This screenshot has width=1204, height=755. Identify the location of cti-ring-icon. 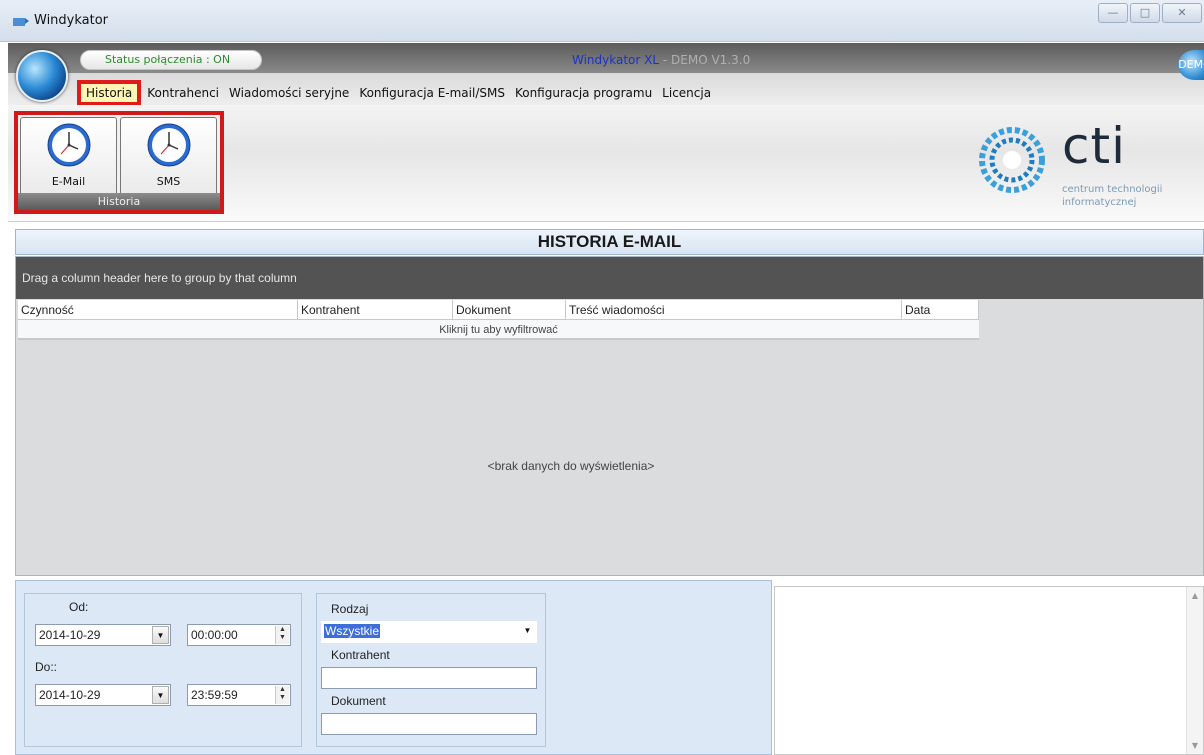
(1012, 160).